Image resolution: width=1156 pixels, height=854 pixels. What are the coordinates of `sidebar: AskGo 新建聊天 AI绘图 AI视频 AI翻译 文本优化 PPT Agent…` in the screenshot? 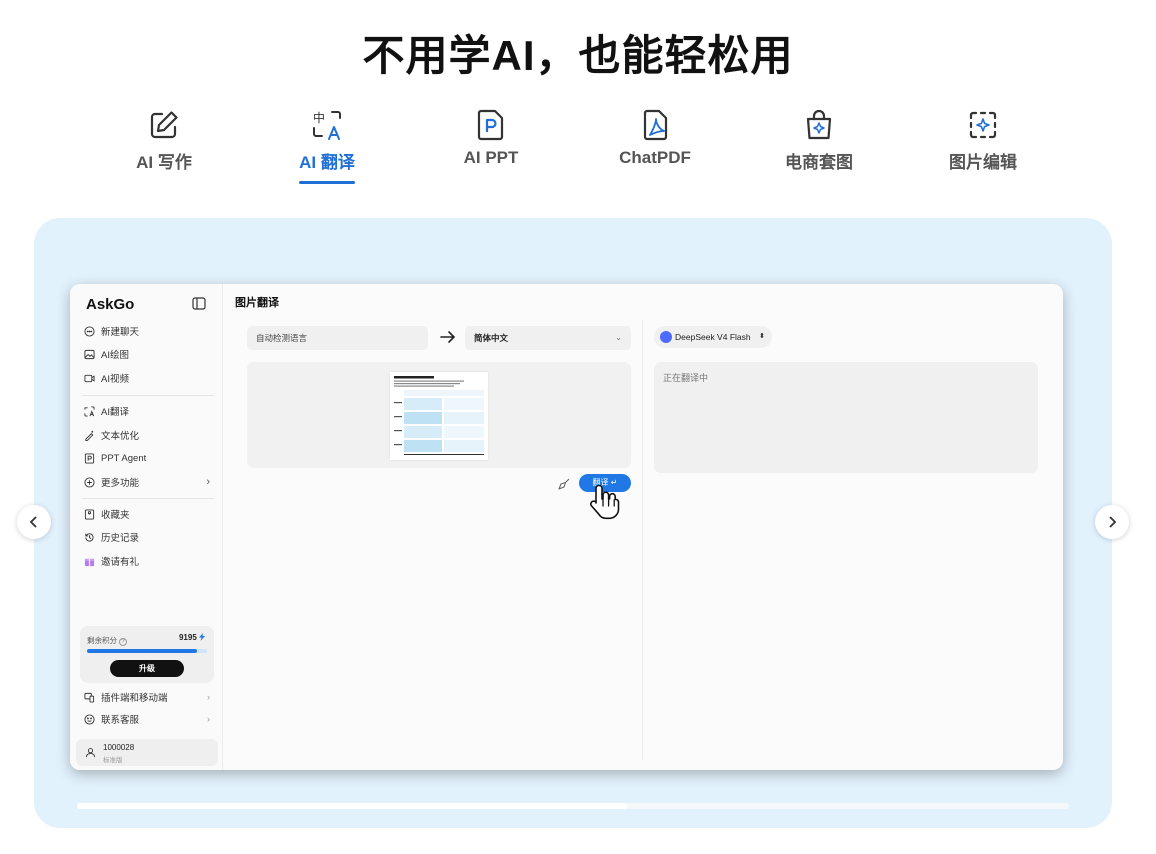 It's located at (146, 527).